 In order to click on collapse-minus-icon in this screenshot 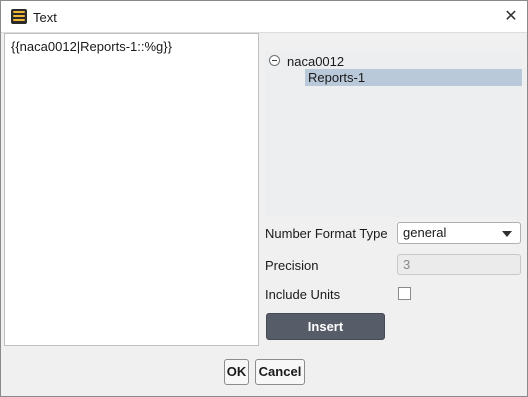, I will do `click(274, 60)`.